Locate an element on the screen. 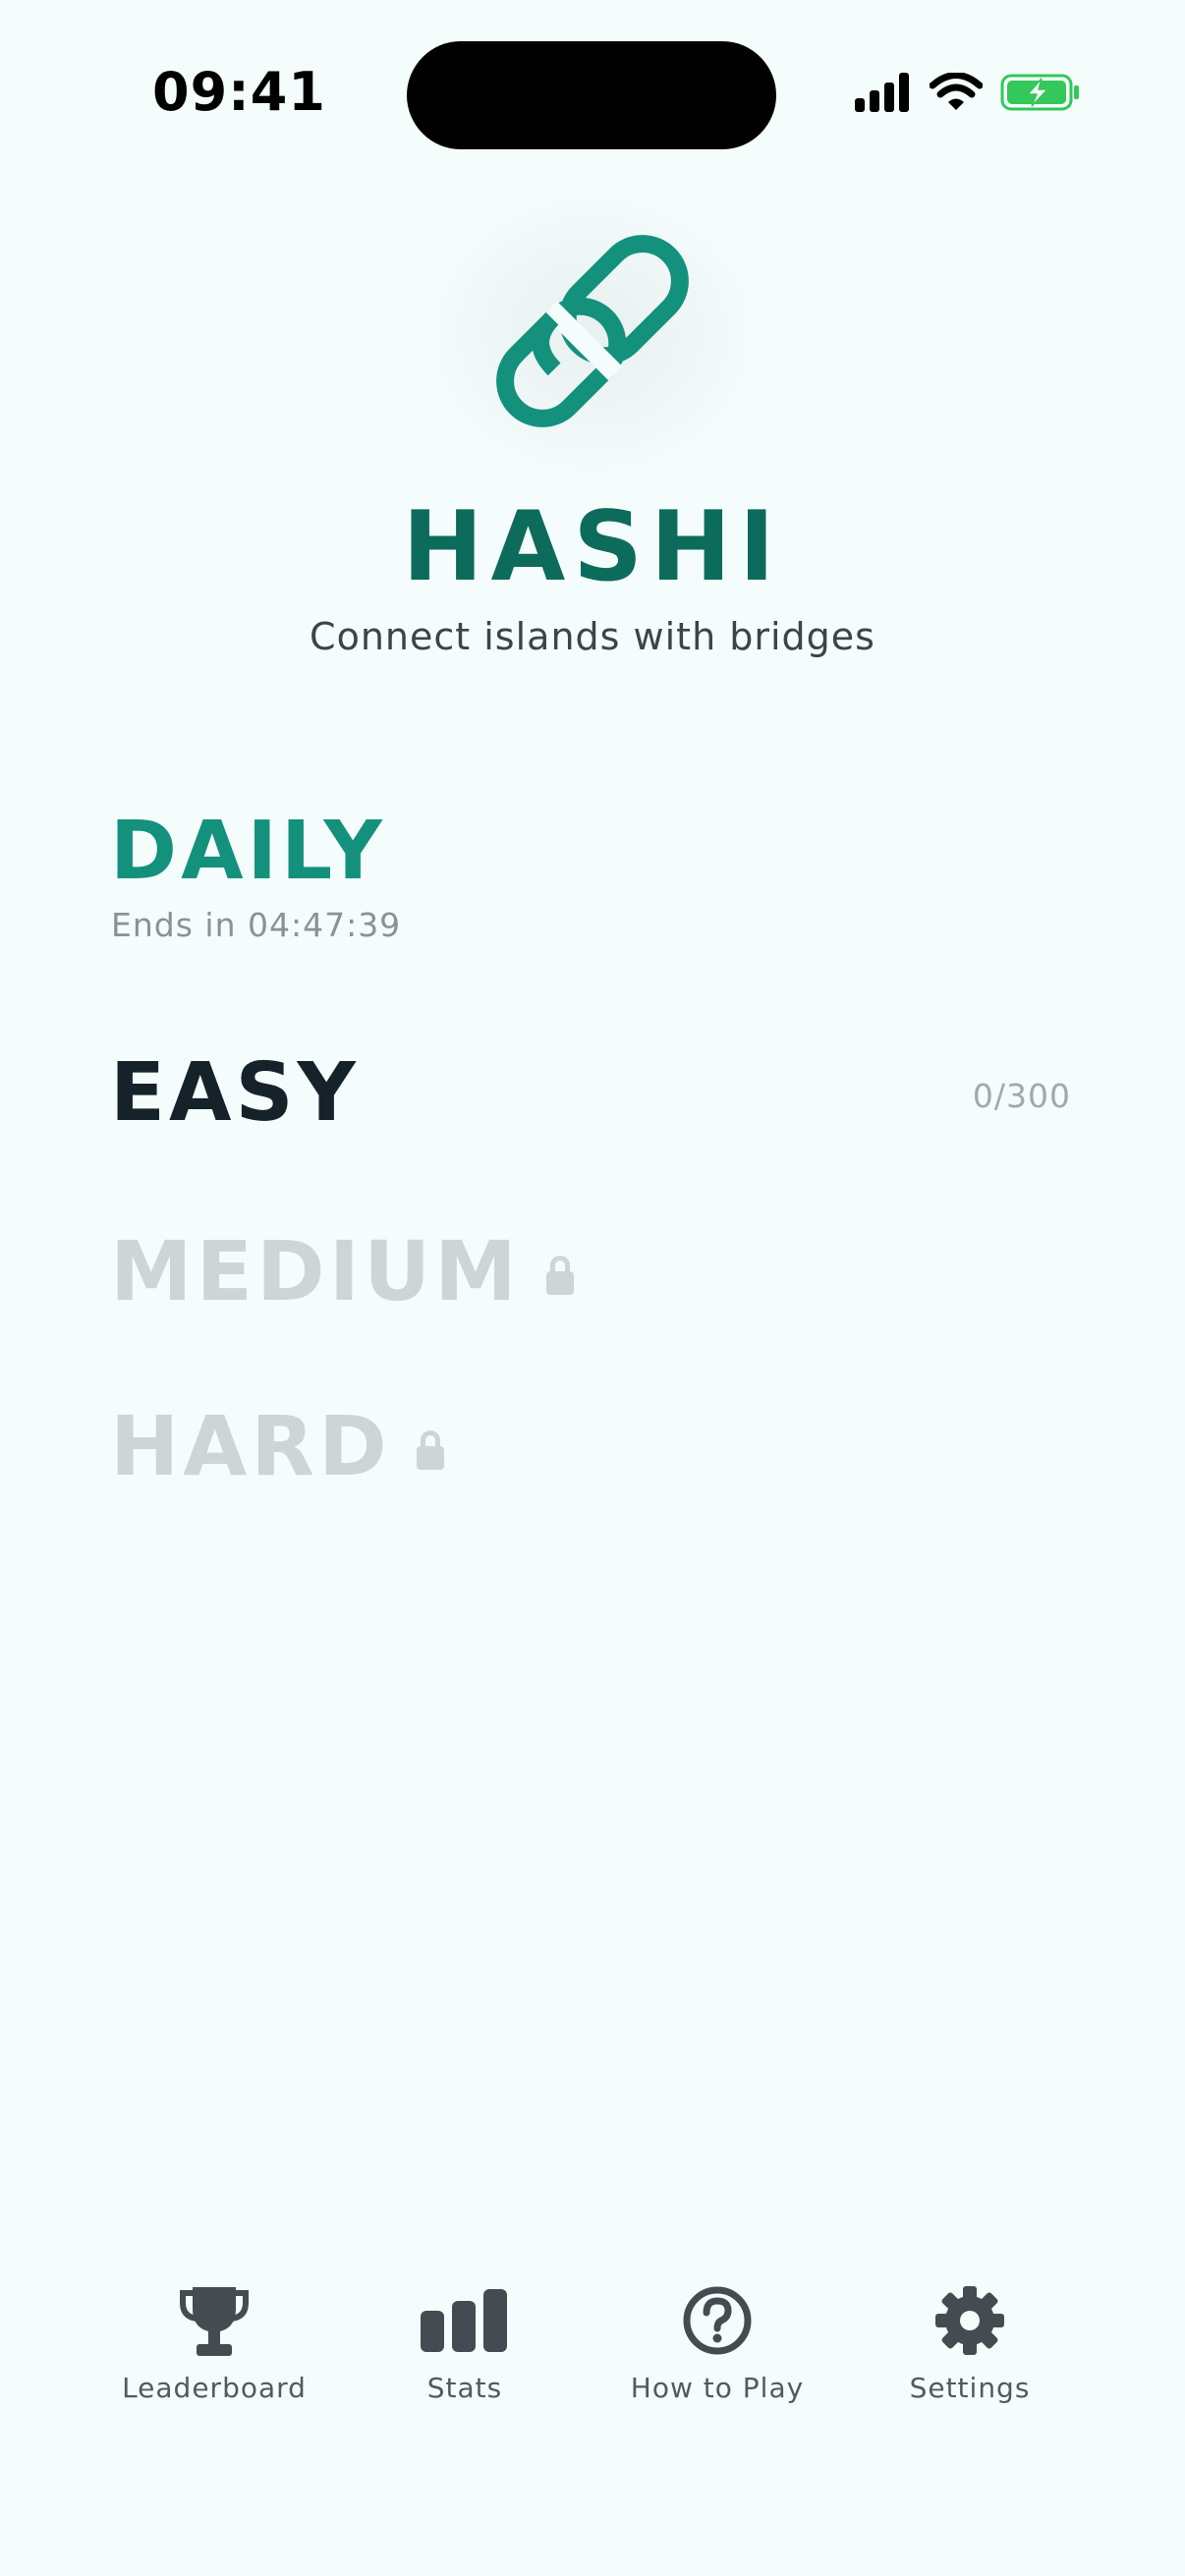  mode-hard-button: HARD is located at coordinates (277, 1446).